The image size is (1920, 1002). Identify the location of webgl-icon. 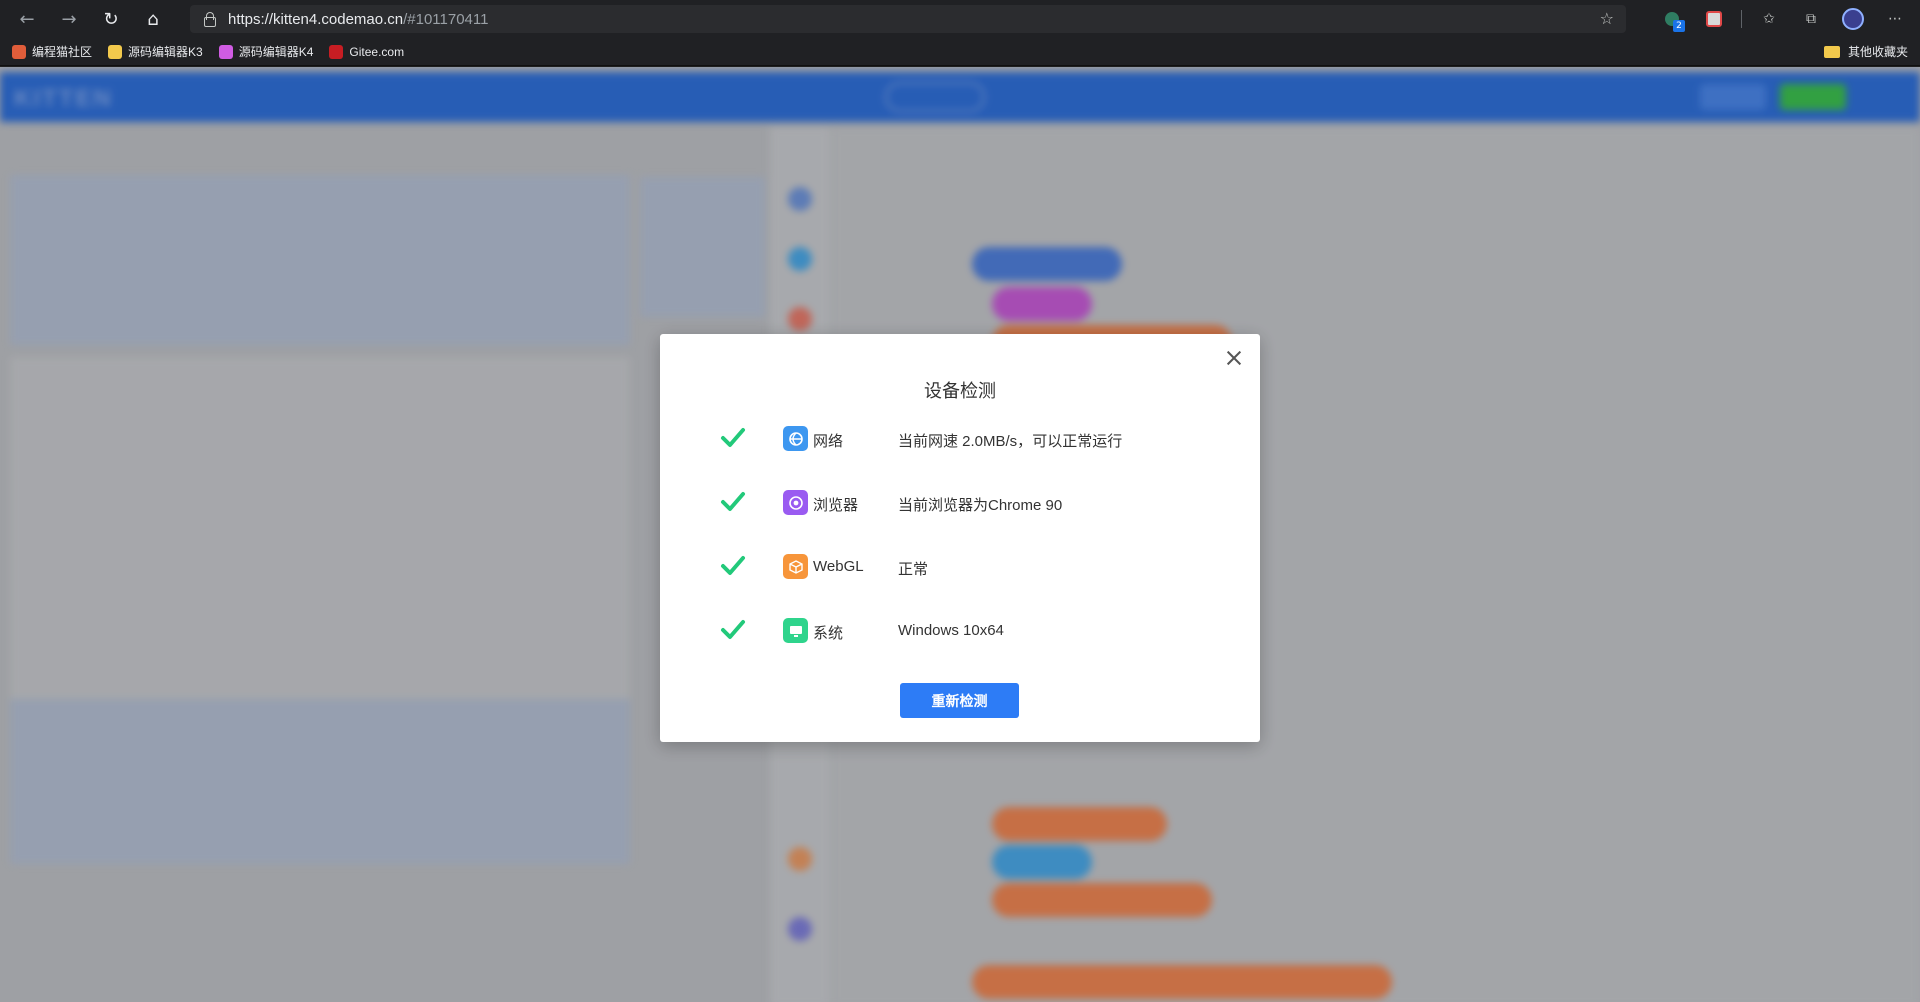
(795, 566).